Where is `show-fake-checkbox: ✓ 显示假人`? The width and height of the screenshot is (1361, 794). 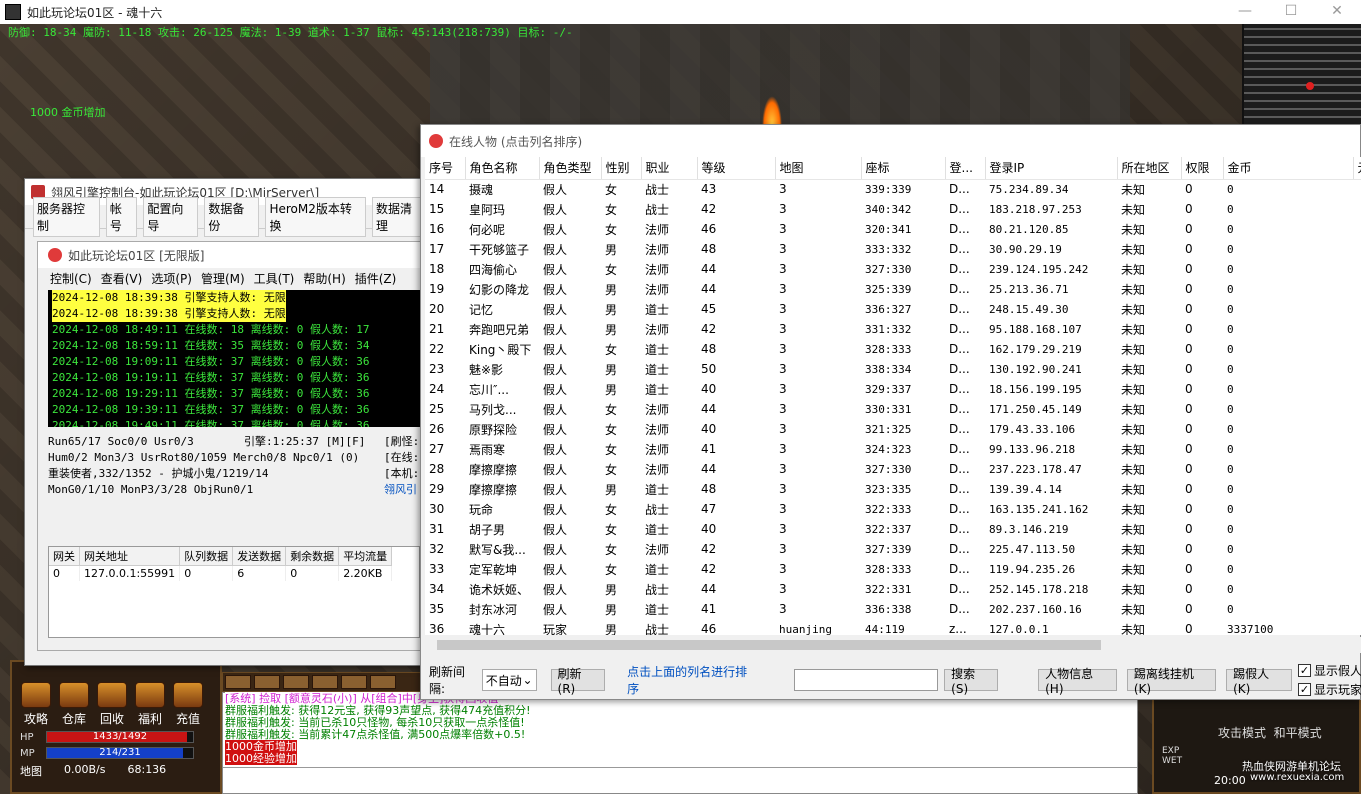 show-fake-checkbox: ✓ 显示假人 is located at coordinates (1329, 670).